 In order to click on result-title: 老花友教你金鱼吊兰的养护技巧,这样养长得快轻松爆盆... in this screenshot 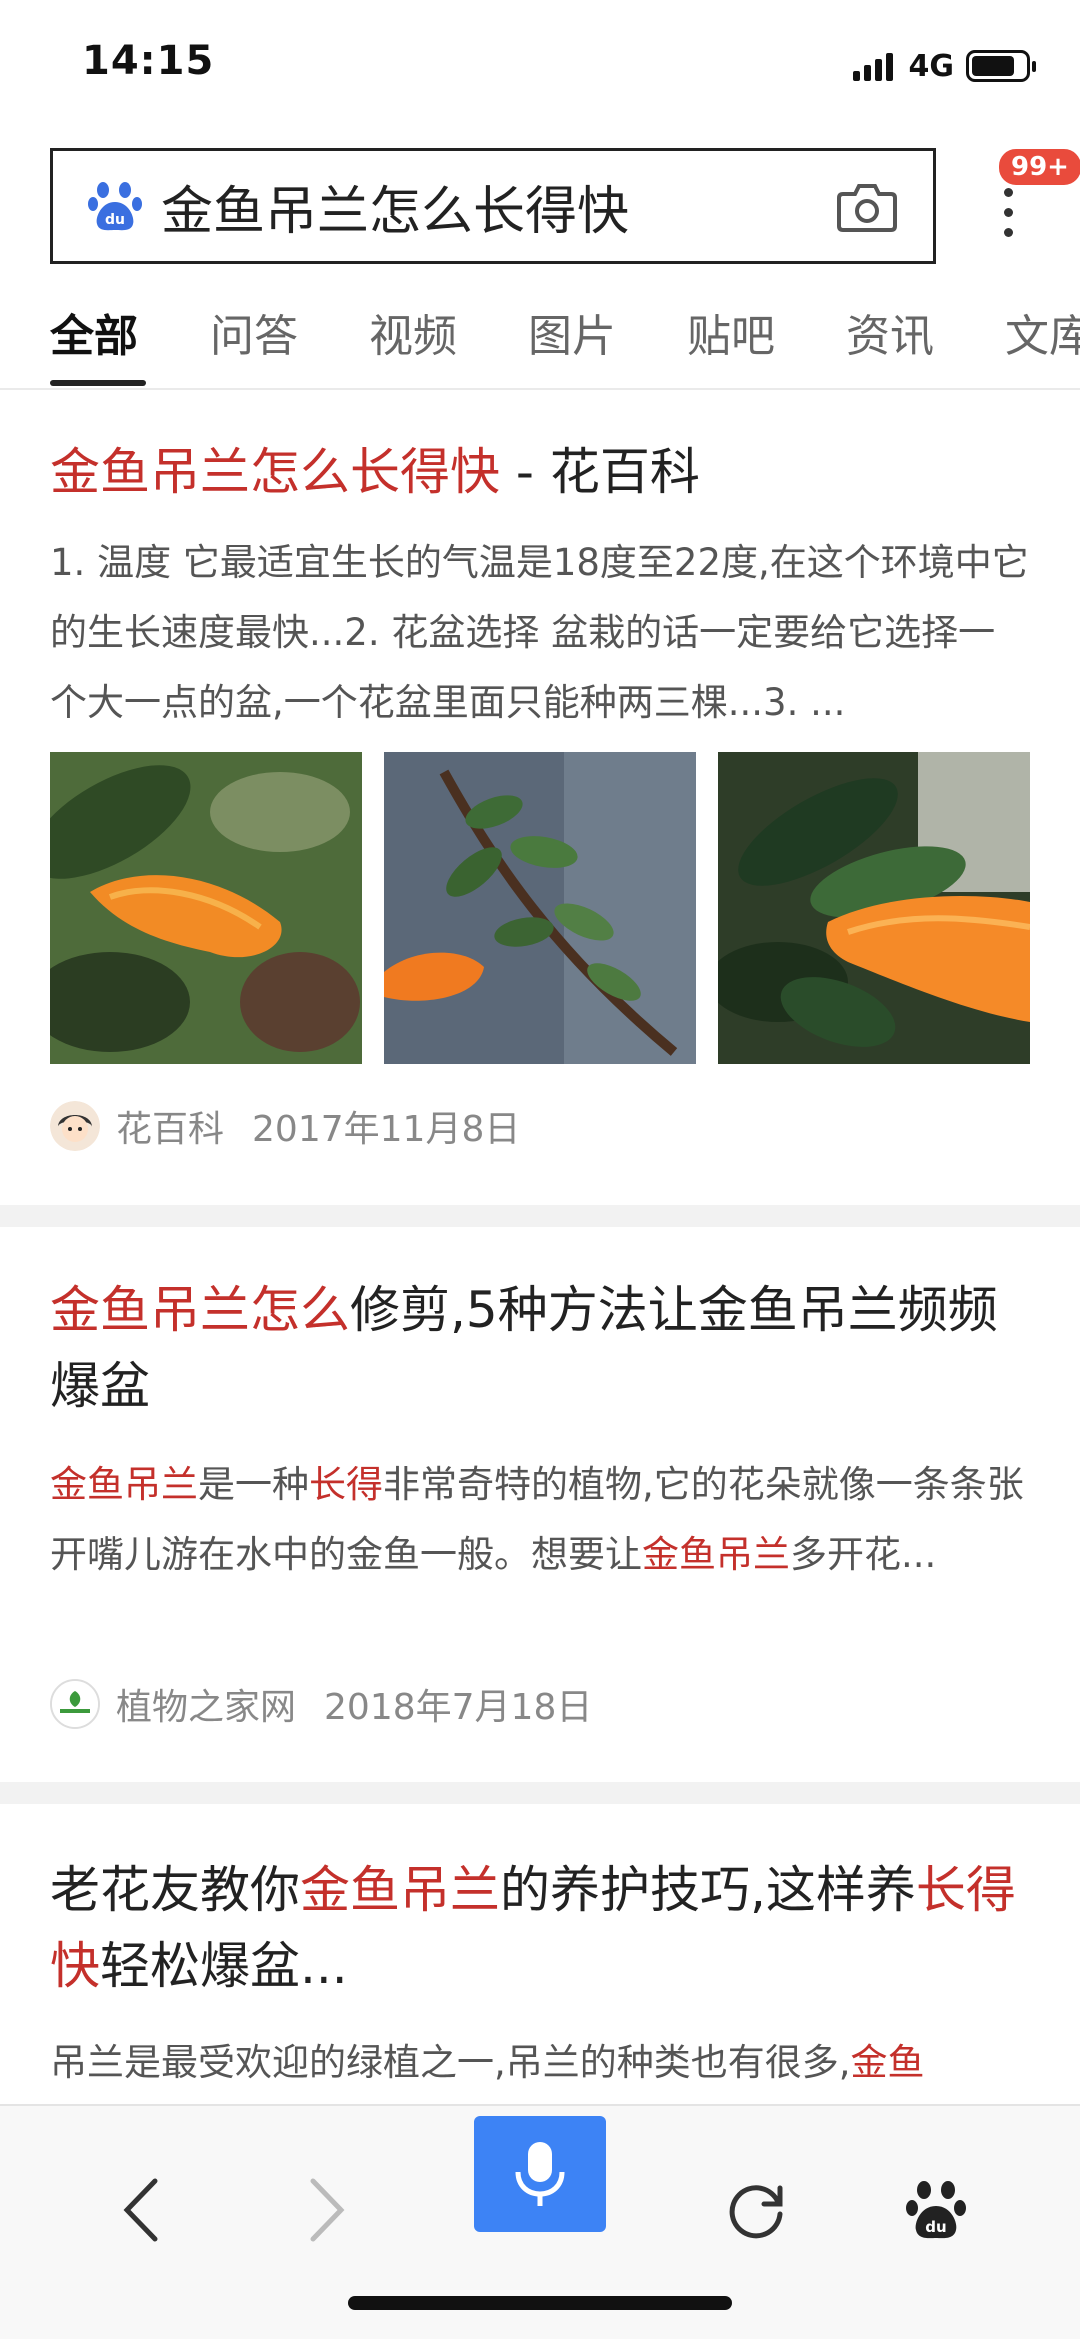, I will do `click(540, 1928)`.